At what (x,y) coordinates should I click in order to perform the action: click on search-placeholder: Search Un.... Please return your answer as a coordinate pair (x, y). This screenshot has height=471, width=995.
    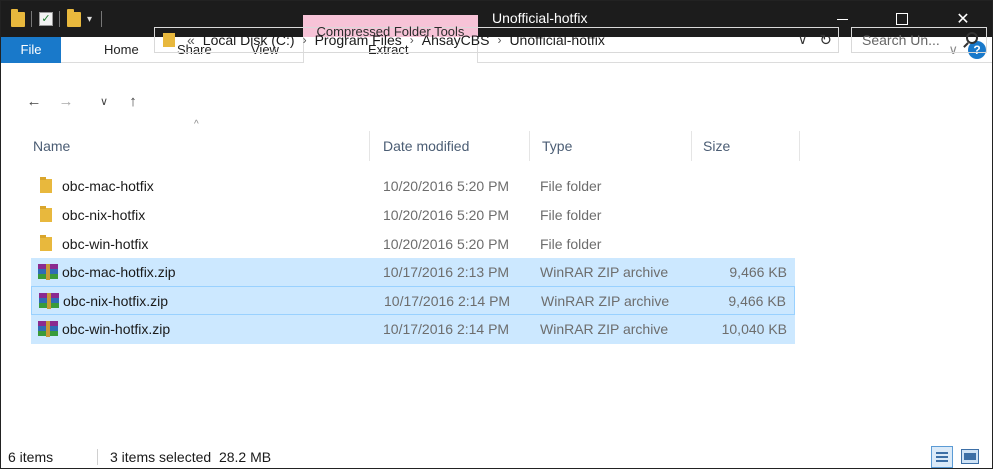
    Looking at the image, I should click on (901, 40).